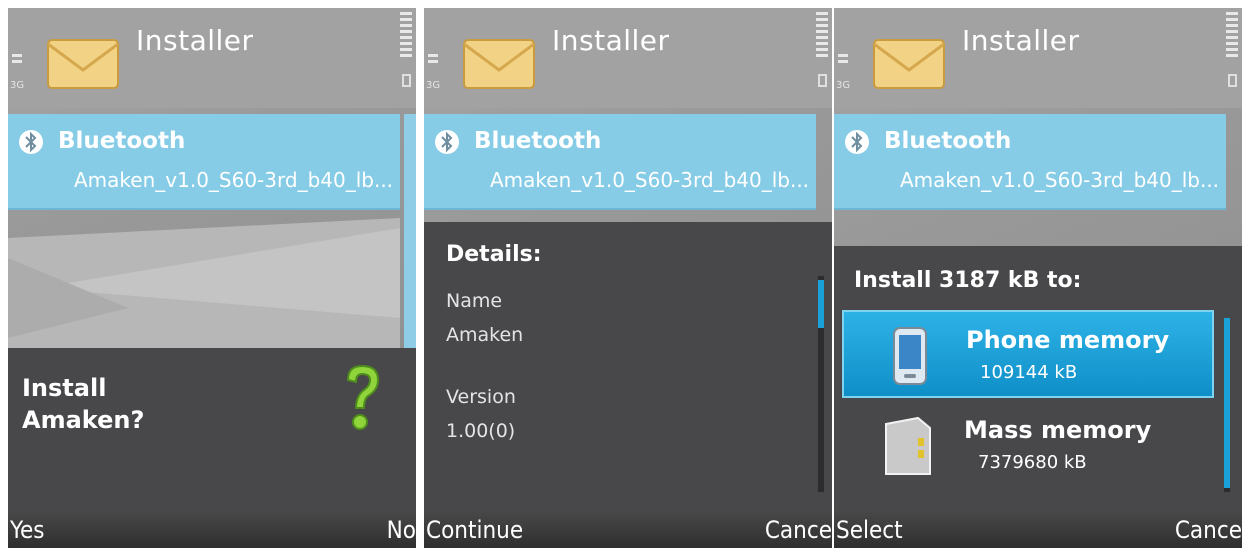 The width and height of the screenshot is (1244, 548). Describe the element at coordinates (474, 301) in the screenshot. I see `name-label: Name` at that location.